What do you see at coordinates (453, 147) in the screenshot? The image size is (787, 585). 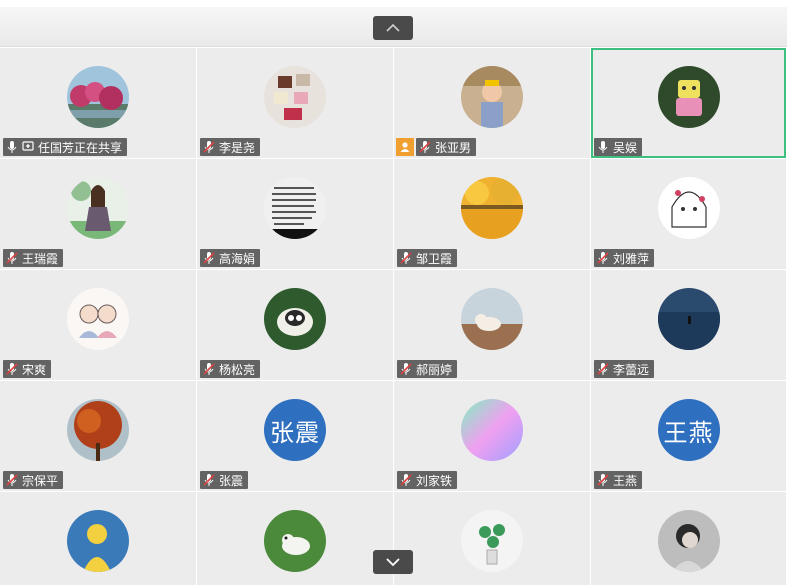 I see `participant-name: 张亚男` at bounding box center [453, 147].